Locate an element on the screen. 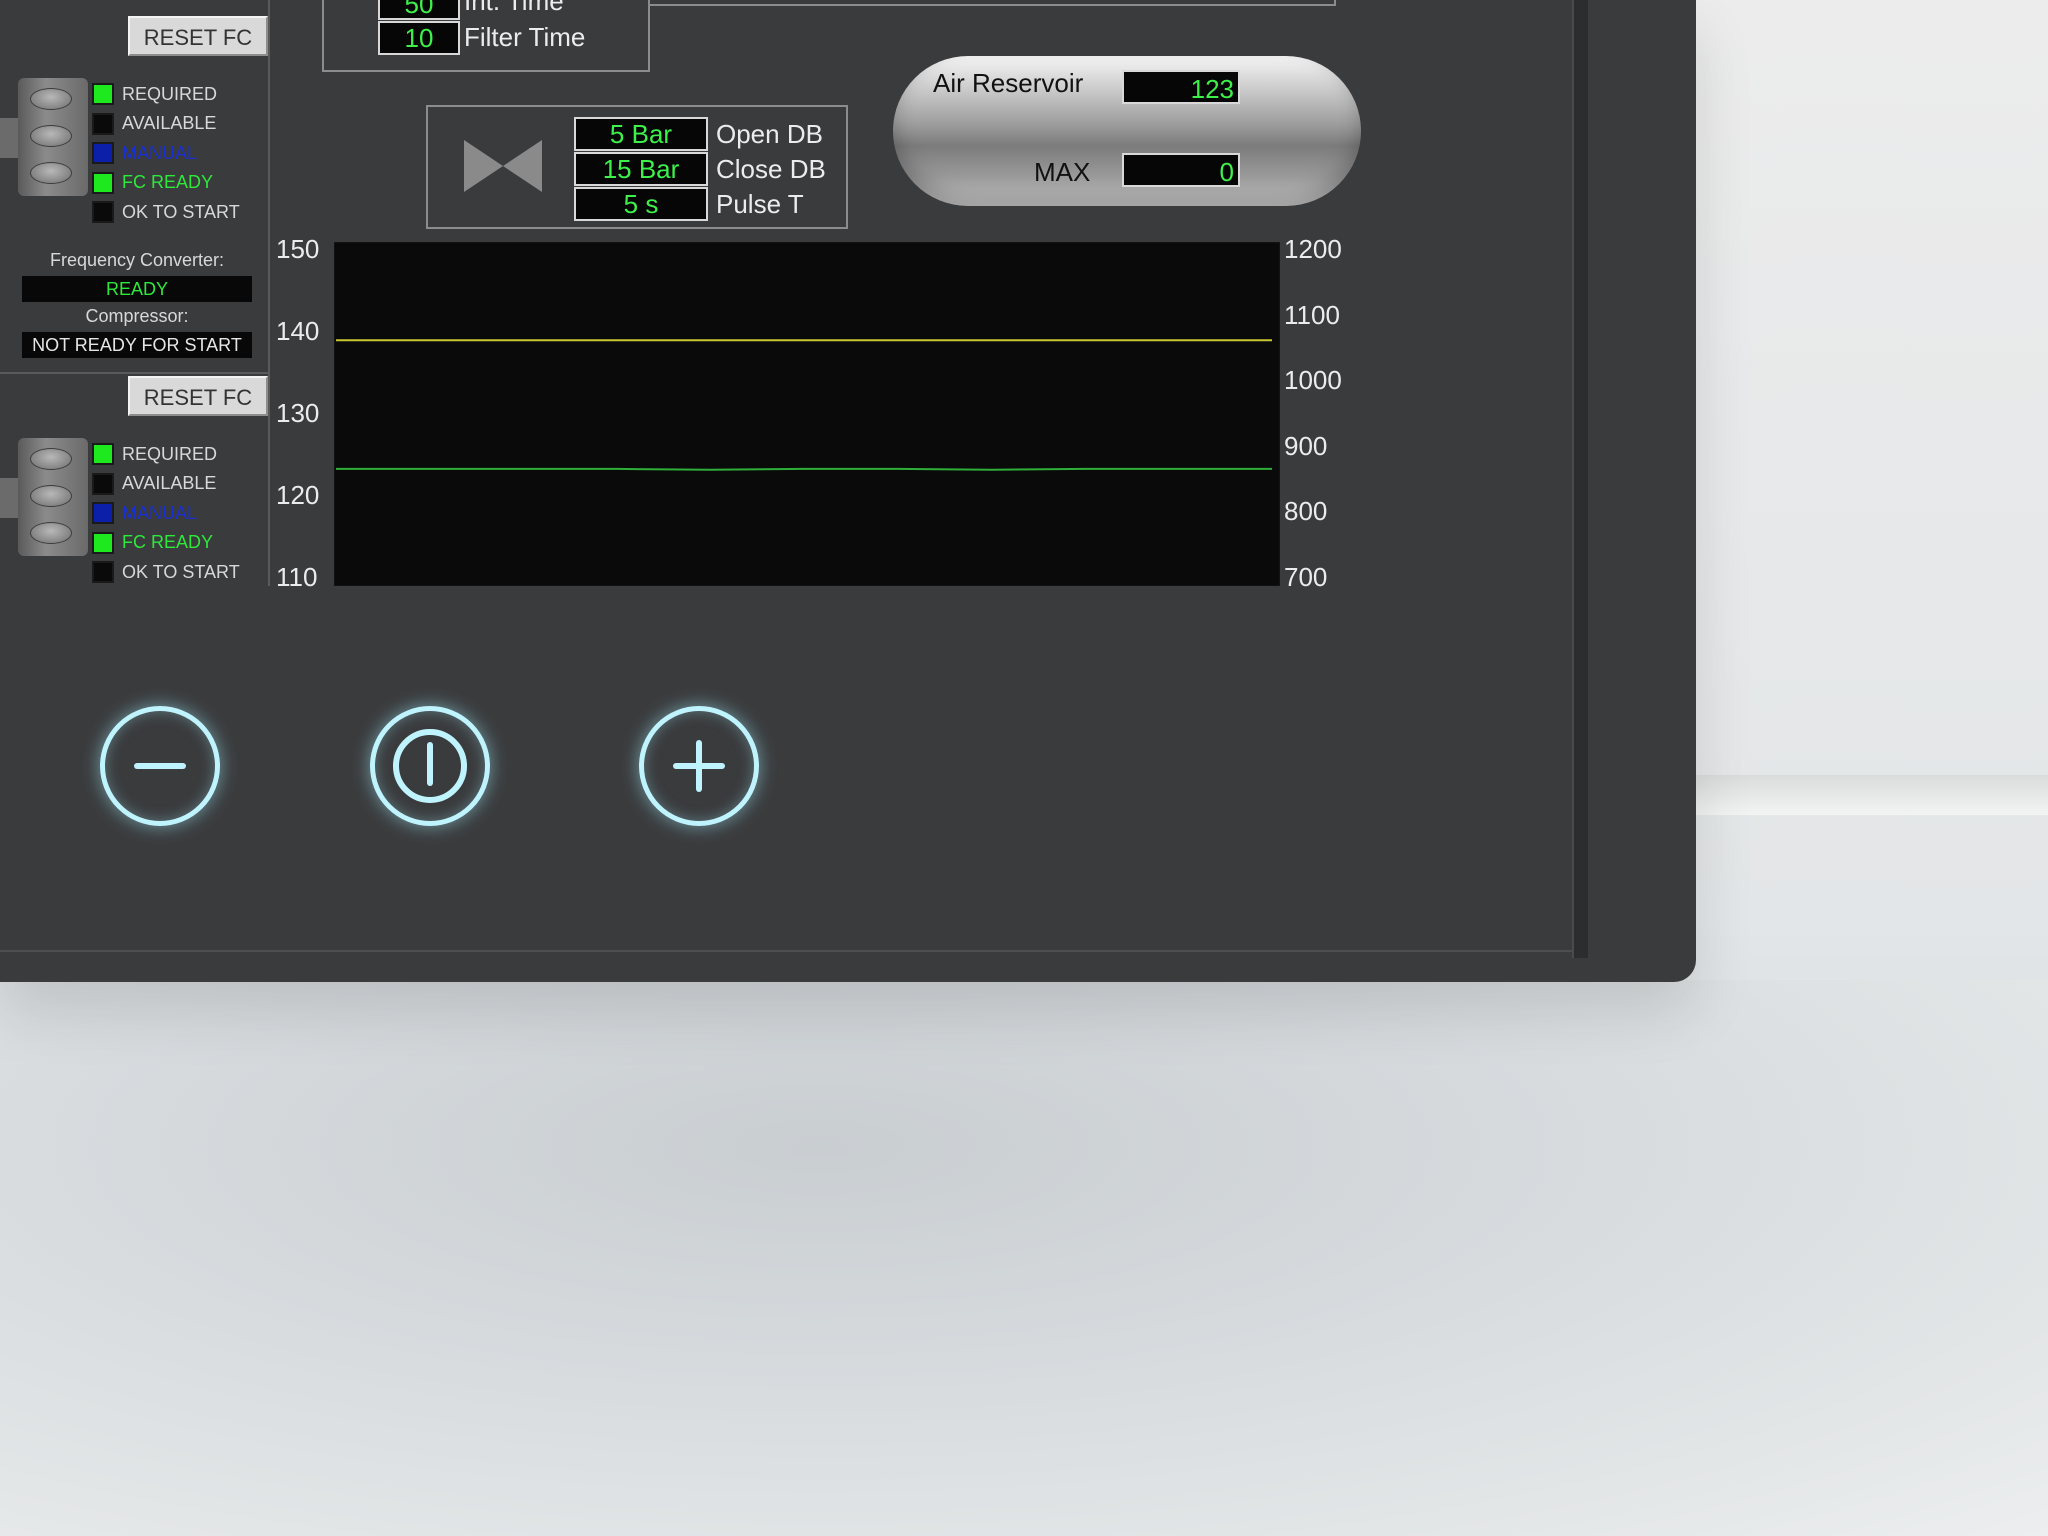 The width and height of the screenshot is (2048, 1536). left-axis-tick: 130 is located at coordinates (298, 413).